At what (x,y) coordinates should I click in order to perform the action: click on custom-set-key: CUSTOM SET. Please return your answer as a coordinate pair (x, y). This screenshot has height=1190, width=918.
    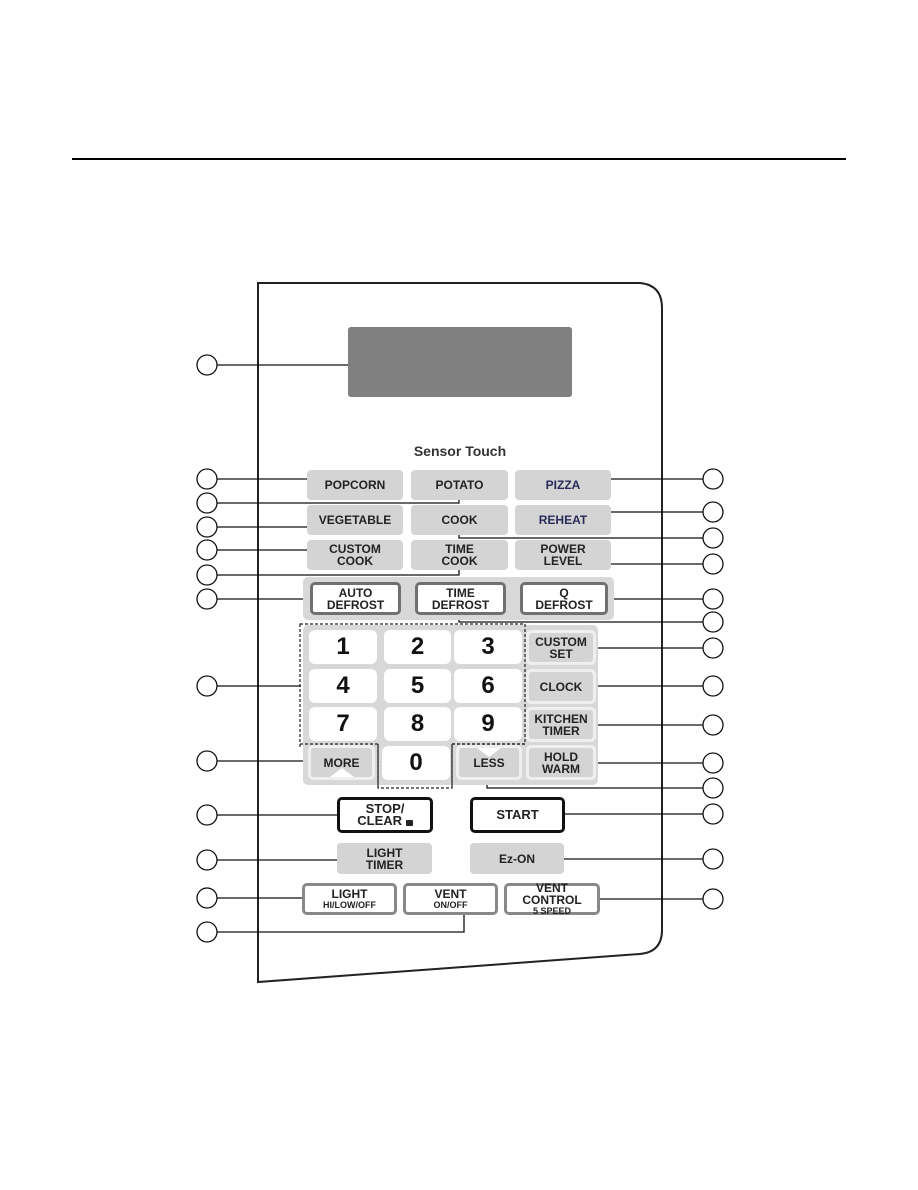
    Looking at the image, I should click on (561, 647).